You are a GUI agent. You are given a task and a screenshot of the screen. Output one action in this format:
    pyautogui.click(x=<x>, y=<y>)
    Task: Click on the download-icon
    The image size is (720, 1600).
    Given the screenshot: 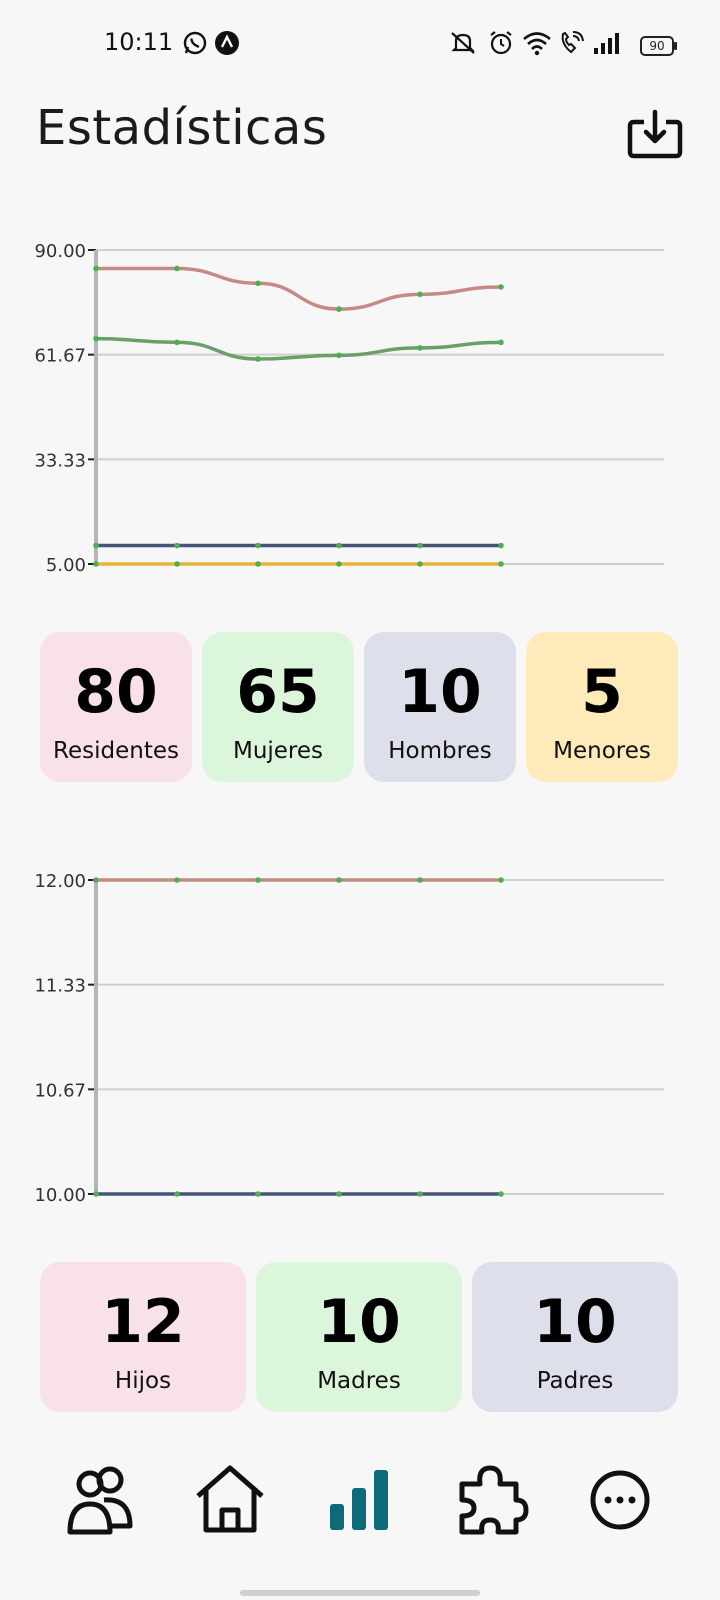 What is the action you would take?
    pyautogui.click(x=655, y=134)
    